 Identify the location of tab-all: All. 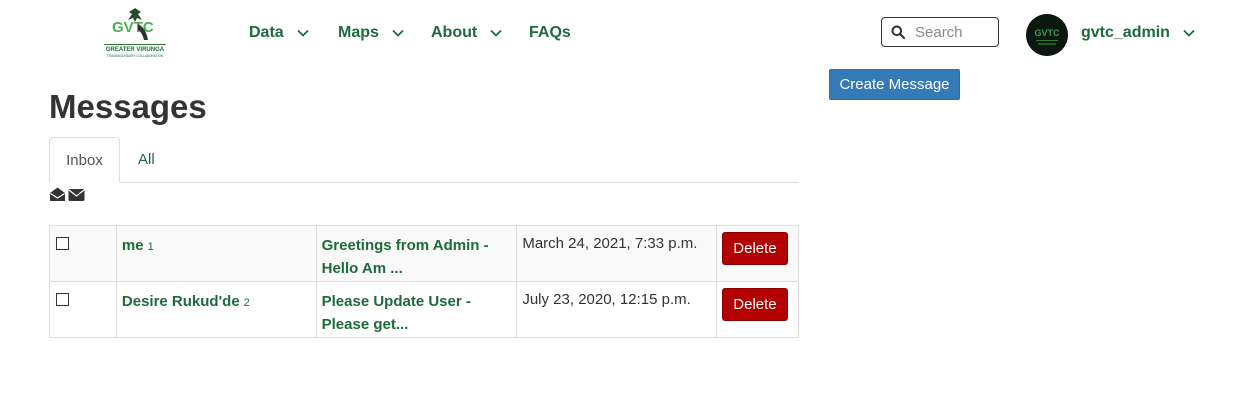
(146, 159).